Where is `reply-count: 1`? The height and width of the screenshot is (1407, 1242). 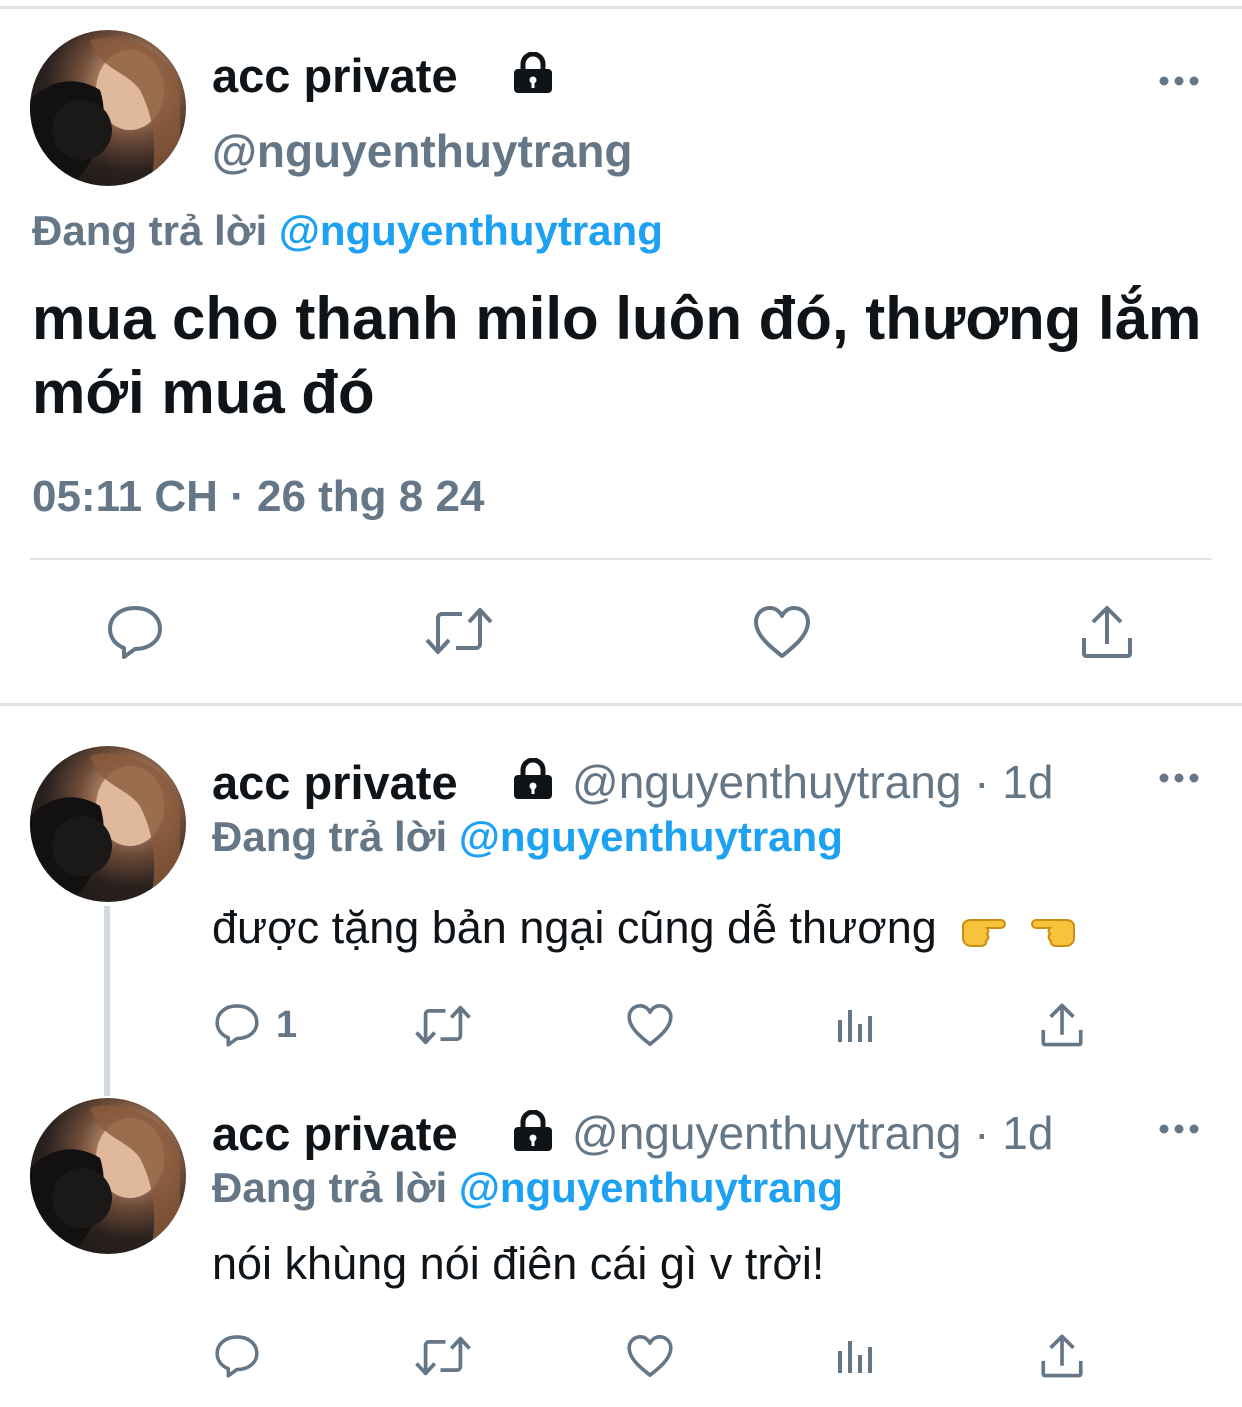 reply-count: 1 is located at coordinates (287, 1024).